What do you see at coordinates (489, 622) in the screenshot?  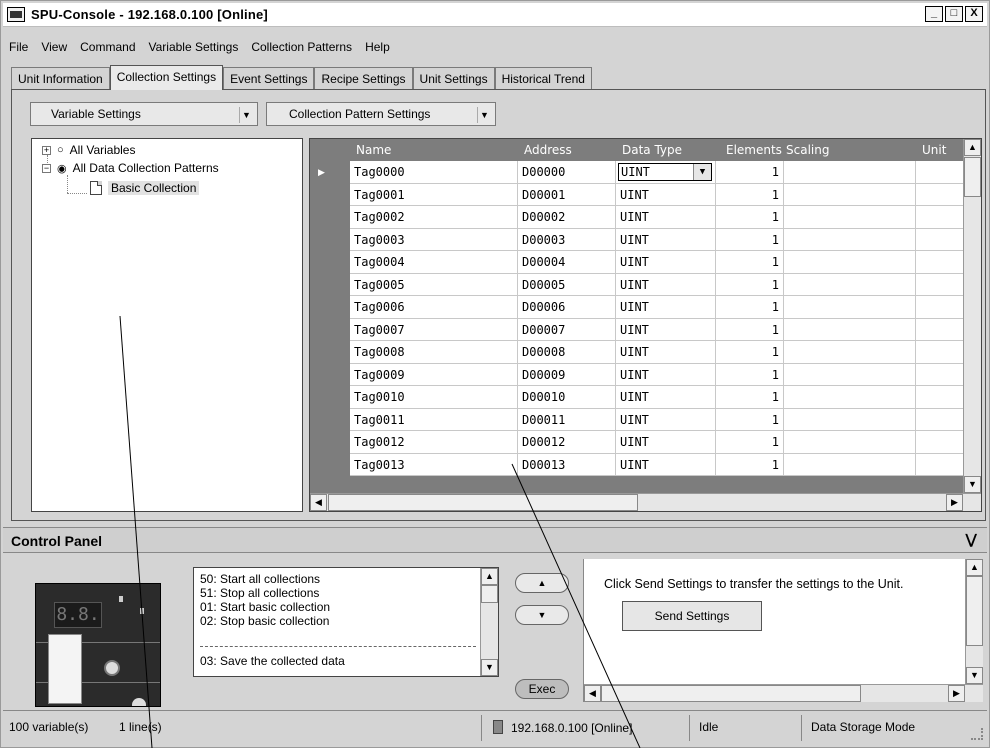 I see `command-list-scrollbar: ▲ ▼` at bounding box center [489, 622].